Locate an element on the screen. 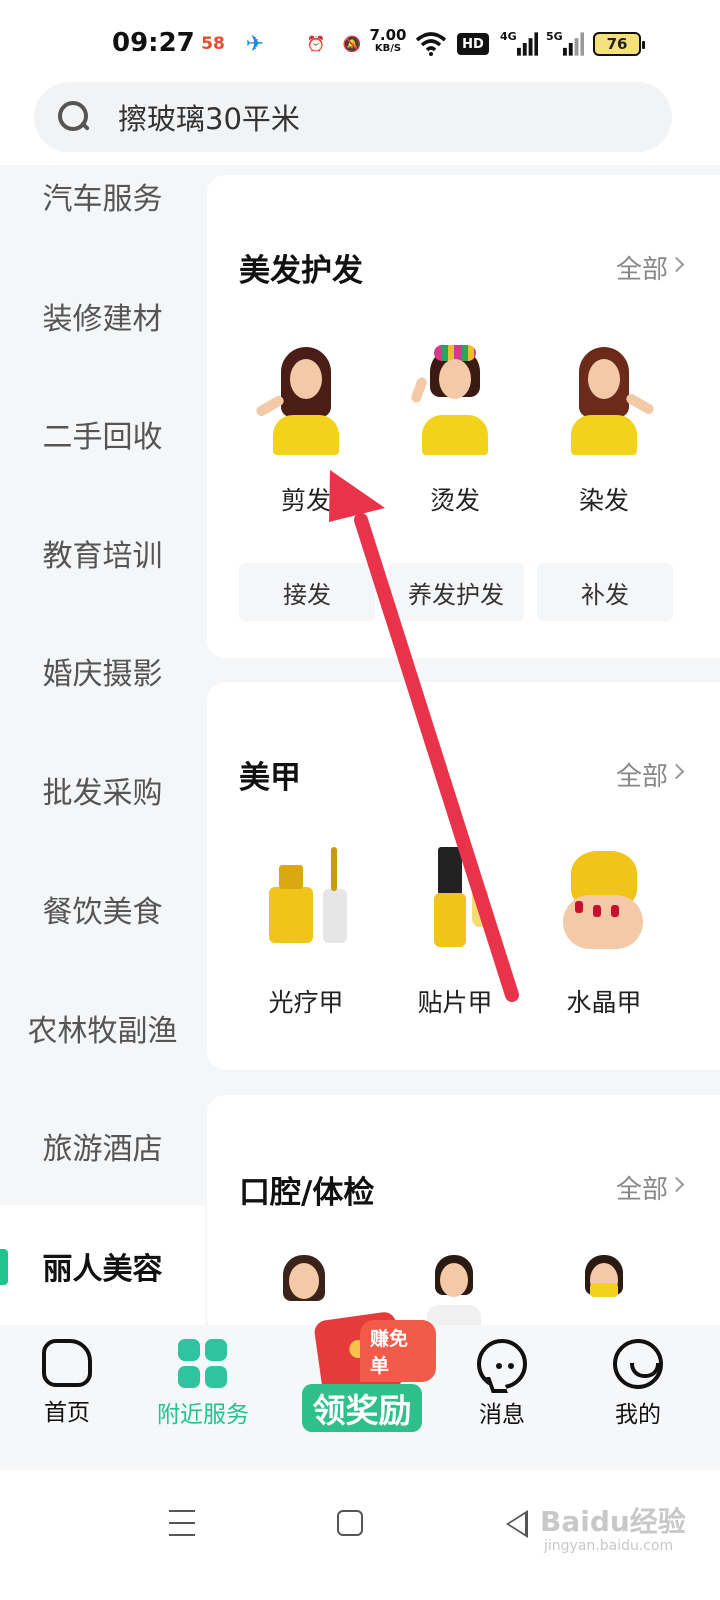 This screenshot has height=1600, width=720. alarm-icon: ⏰ is located at coordinates (316, 44).